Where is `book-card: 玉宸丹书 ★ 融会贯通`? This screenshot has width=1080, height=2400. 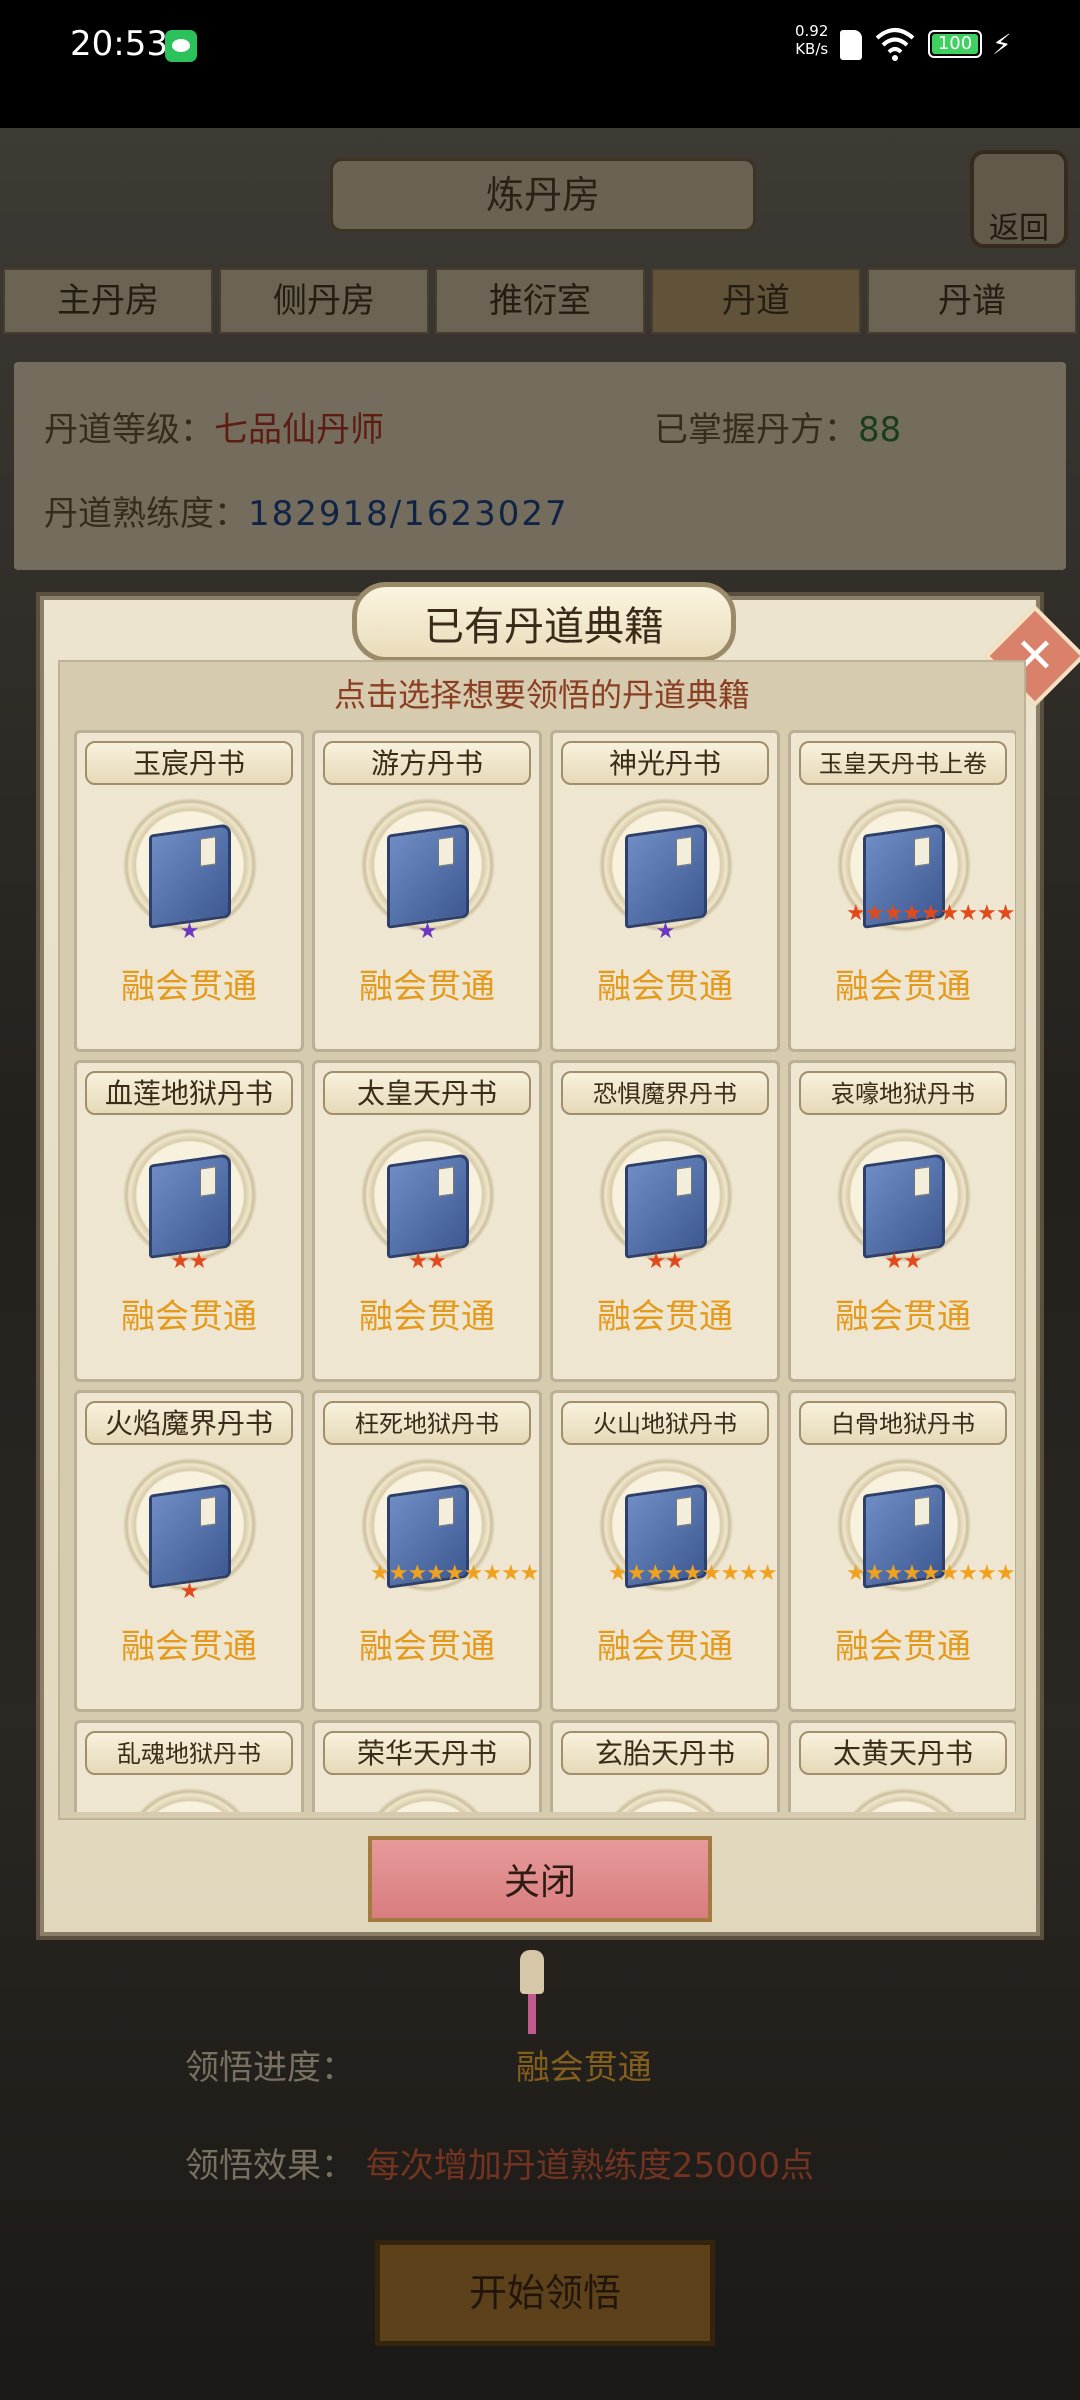
book-card: 玉宸丹书 ★ 融会贯通 is located at coordinates (189, 891).